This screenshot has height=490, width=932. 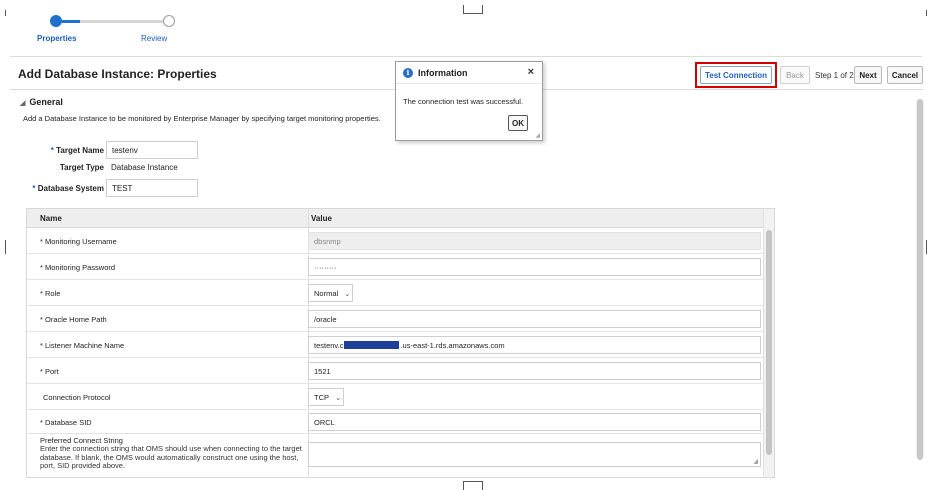 What do you see at coordinates (73, 319) in the screenshot?
I see `row-label-oracle-home-path: * Oracle Home Path` at bounding box center [73, 319].